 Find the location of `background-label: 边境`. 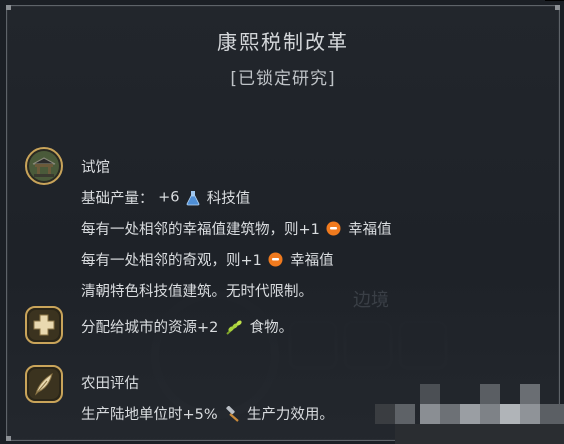

background-label: 边境 is located at coordinates (371, 300).